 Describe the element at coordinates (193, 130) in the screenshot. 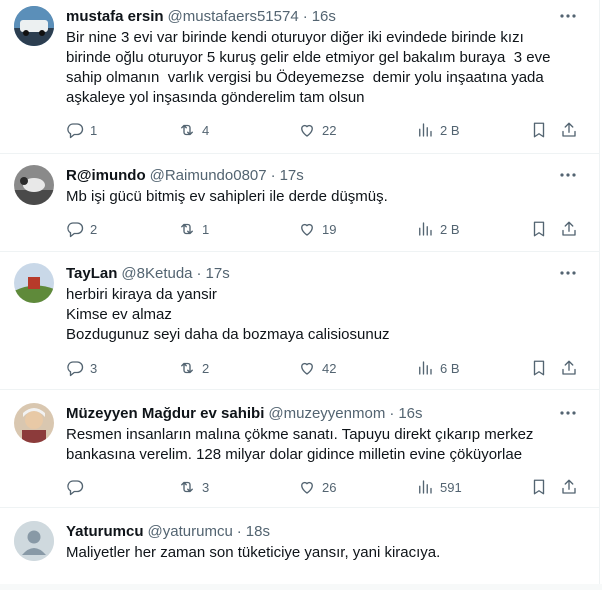

I see `retweet-button: 4` at that location.